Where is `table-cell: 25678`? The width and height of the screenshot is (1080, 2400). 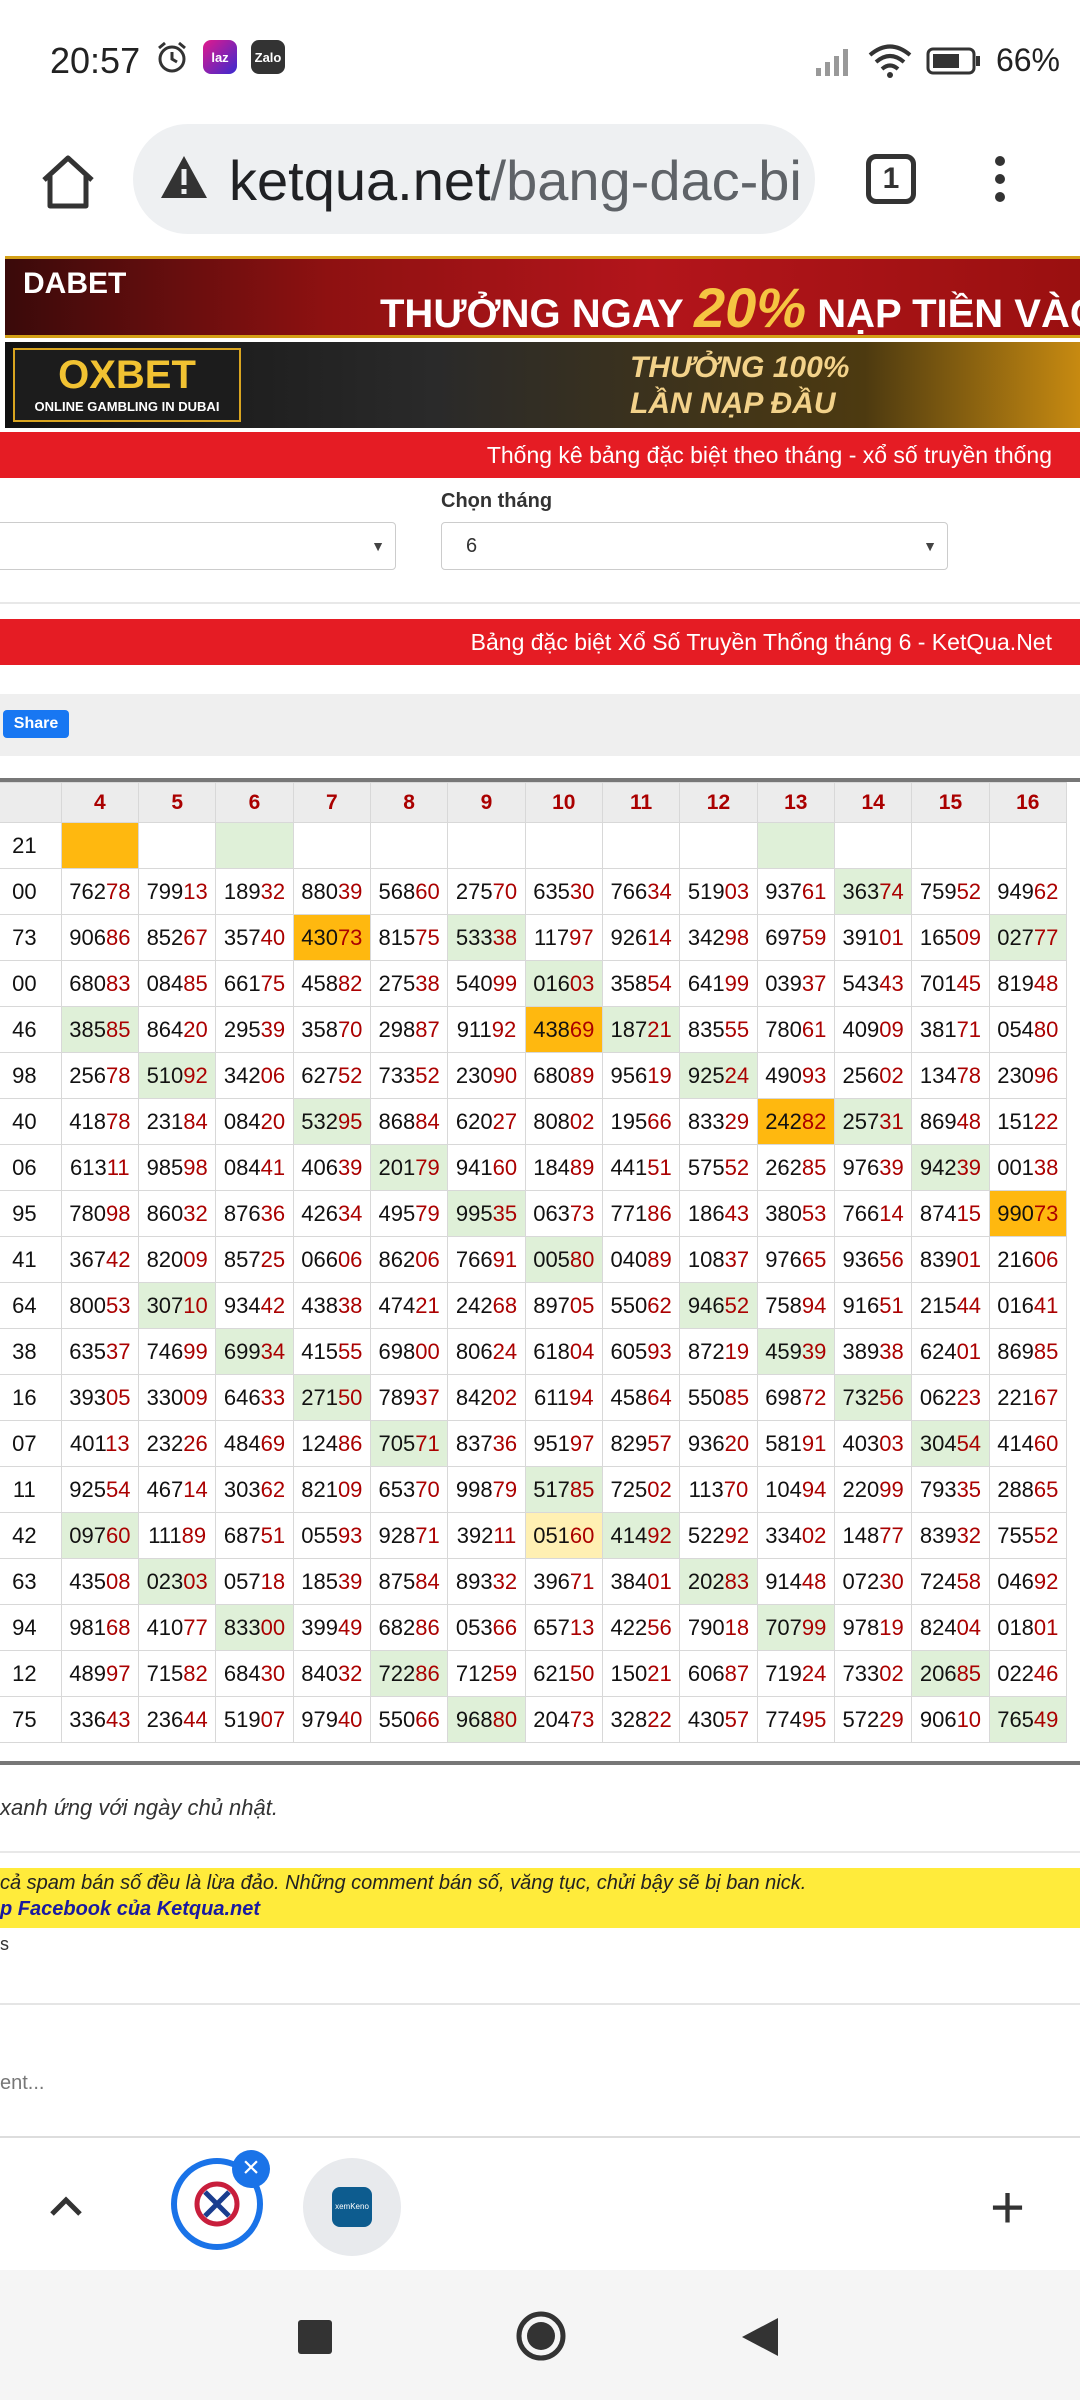
table-cell: 25678 is located at coordinates (100, 1075).